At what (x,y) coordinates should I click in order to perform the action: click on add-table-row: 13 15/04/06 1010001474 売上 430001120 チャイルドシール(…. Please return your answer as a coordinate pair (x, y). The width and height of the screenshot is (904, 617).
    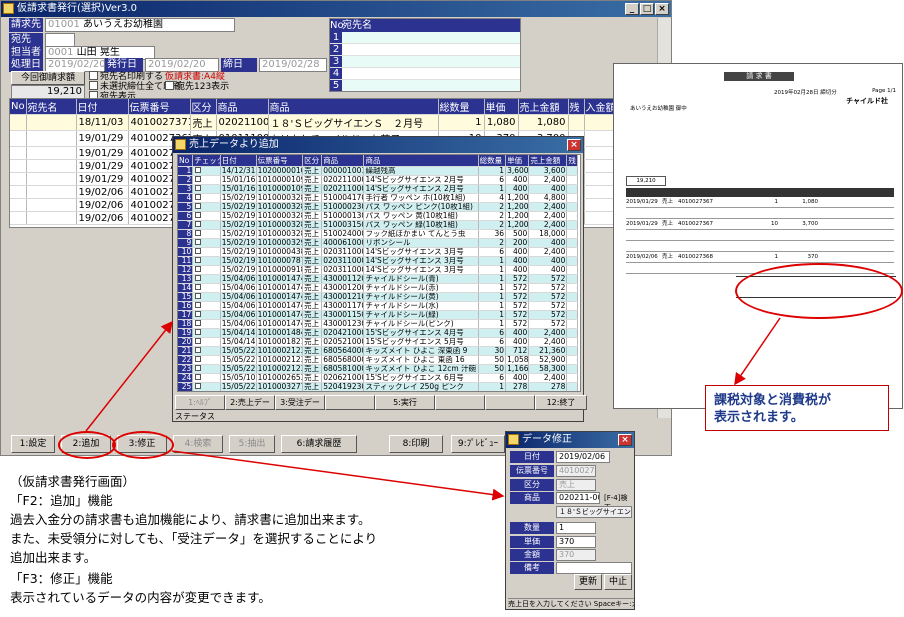
    Looking at the image, I should click on (378, 279).